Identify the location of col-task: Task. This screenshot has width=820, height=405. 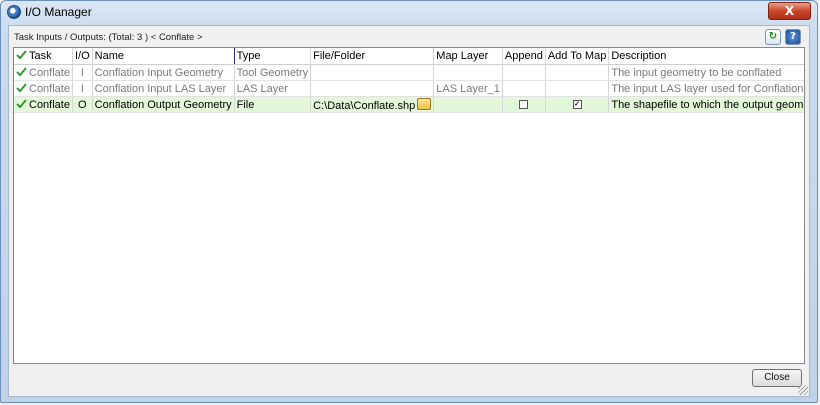
(43, 56).